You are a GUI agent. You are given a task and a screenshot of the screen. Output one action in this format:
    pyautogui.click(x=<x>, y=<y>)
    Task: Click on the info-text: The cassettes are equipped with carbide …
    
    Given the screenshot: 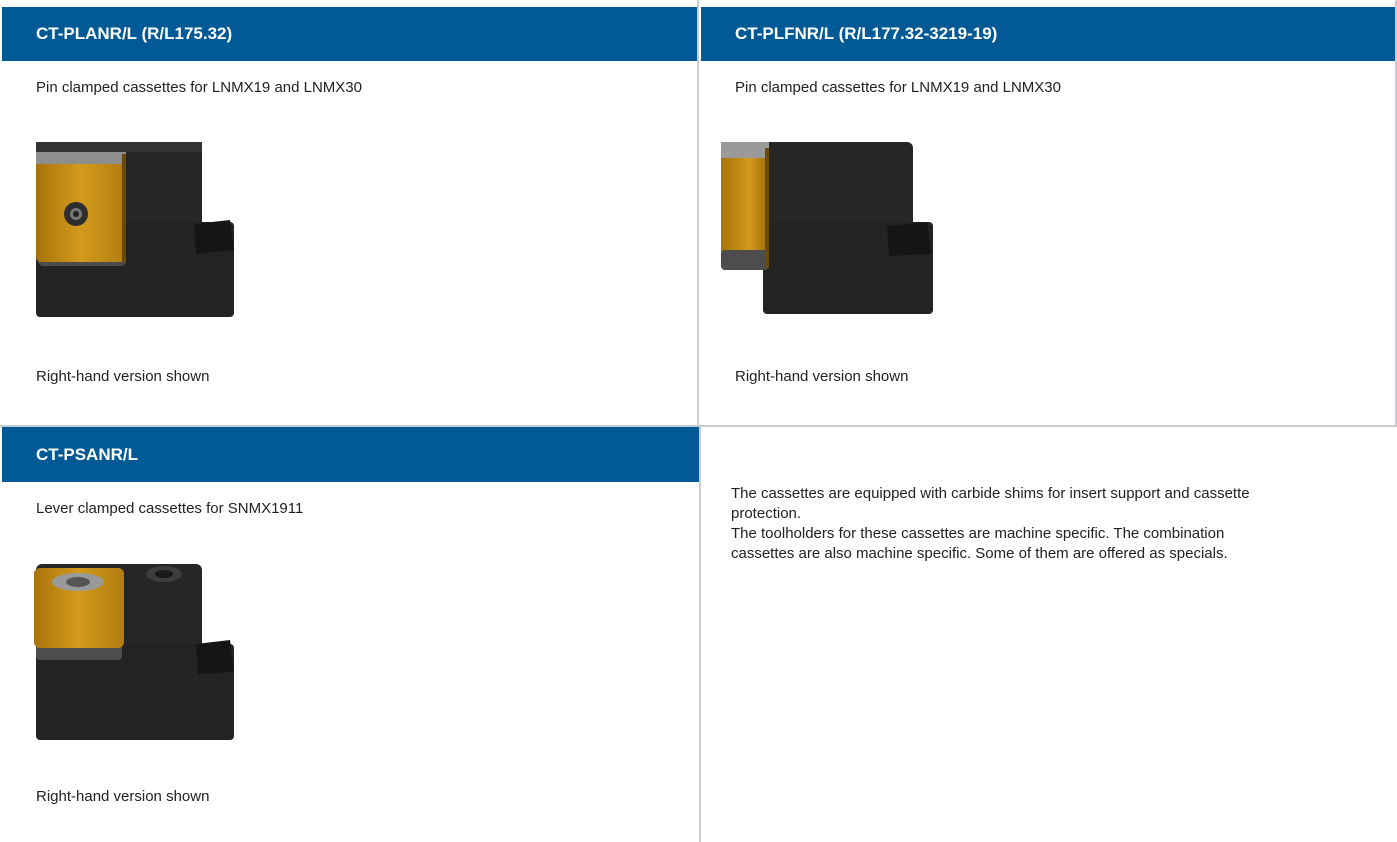 What is the action you would take?
    pyautogui.click(x=1011, y=524)
    